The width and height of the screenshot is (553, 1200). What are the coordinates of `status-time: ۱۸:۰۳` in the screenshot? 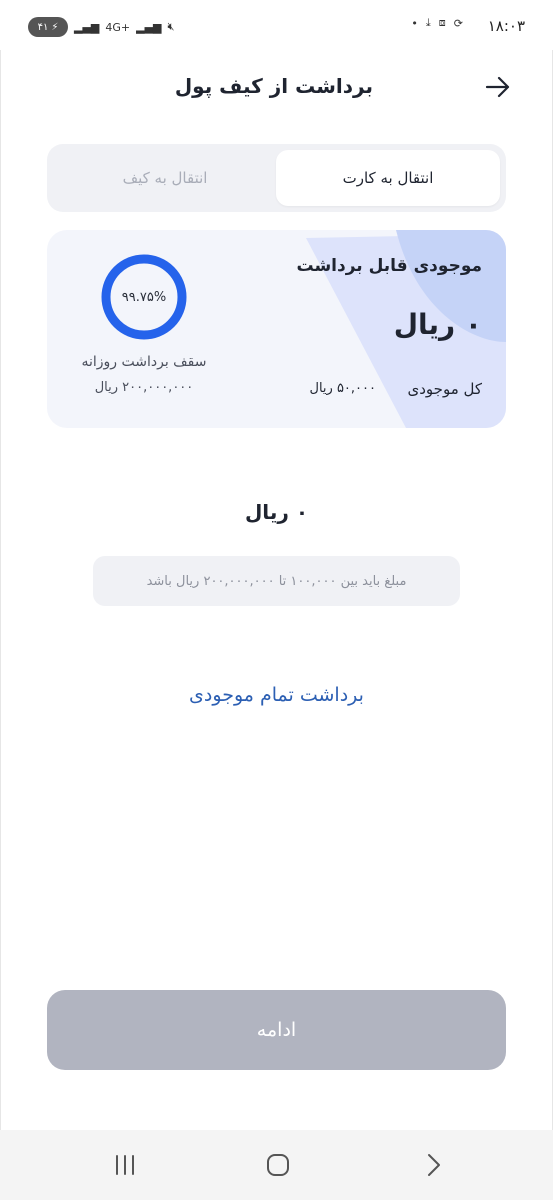 It's located at (506, 26).